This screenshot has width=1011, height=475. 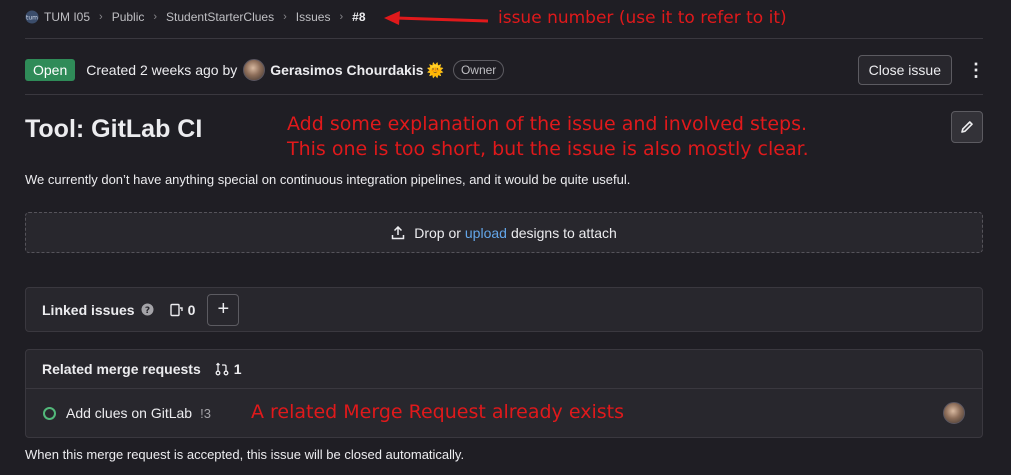 I want to click on author-link: Gerasimos Chourdakis, so click(x=346, y=70).